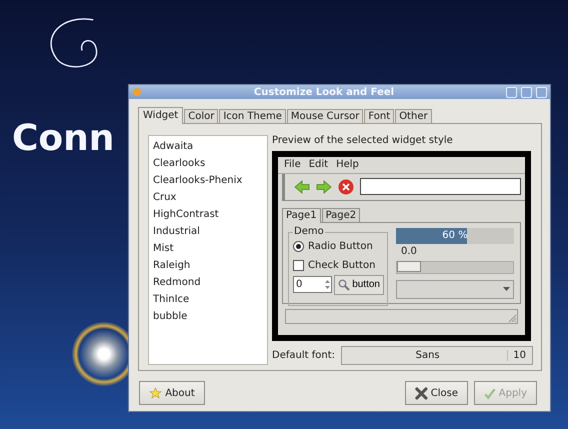 Image resolution: width=568 pixels, height=429 pixels. What do you see at coordinates (208, 197) in the screenshot?
I see `theme-list-item: Crux` at bounding box center [208, 197].